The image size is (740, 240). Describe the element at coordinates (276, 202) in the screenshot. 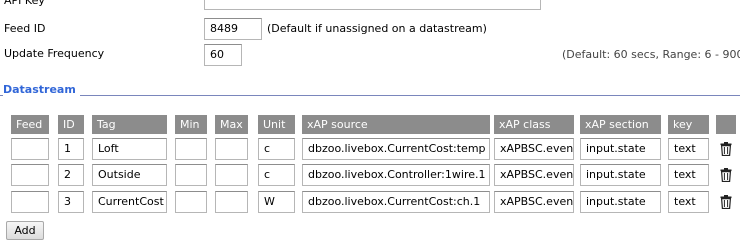

I see `unit-cell-input: W` at that location.